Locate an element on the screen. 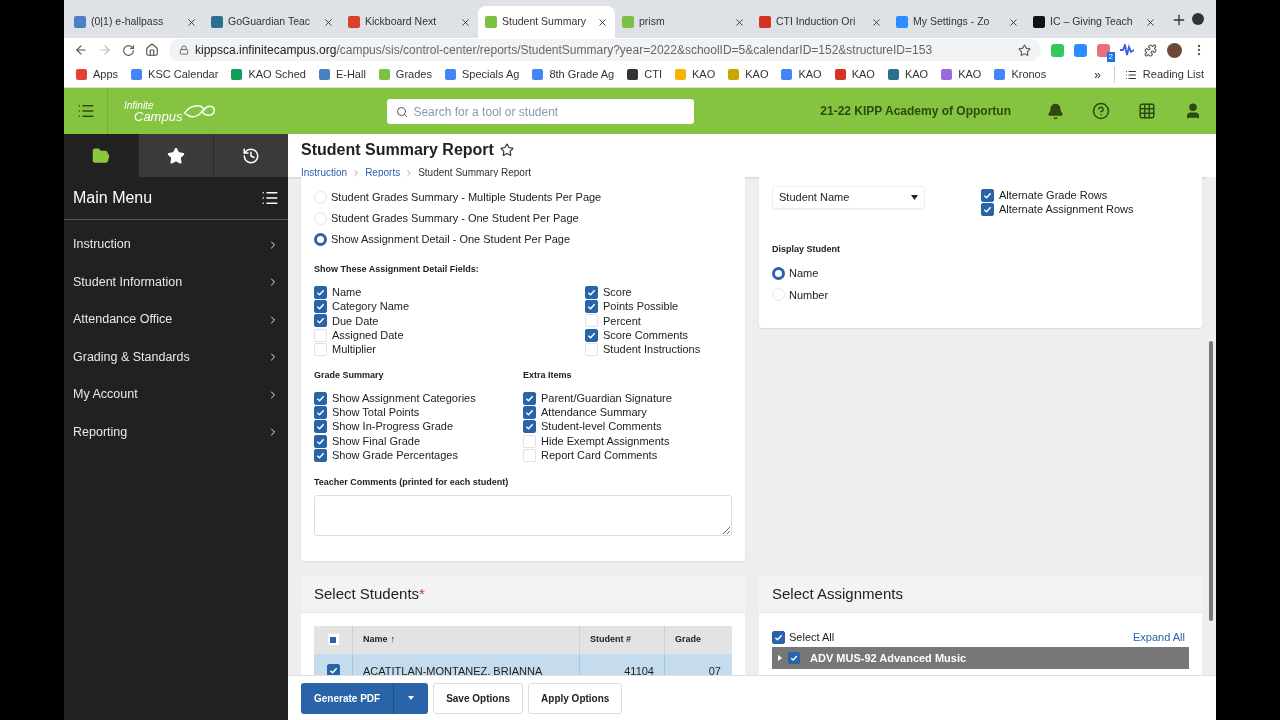 The width and height of the screenshot is (1280, 720). address-bar: kippsca.infinitecampus.org/campus/sis/control-center/reports/StudentSummary?year=2022&schoolID=5&calendarID=152&structureID=153 is located at coordinates (605, 50).